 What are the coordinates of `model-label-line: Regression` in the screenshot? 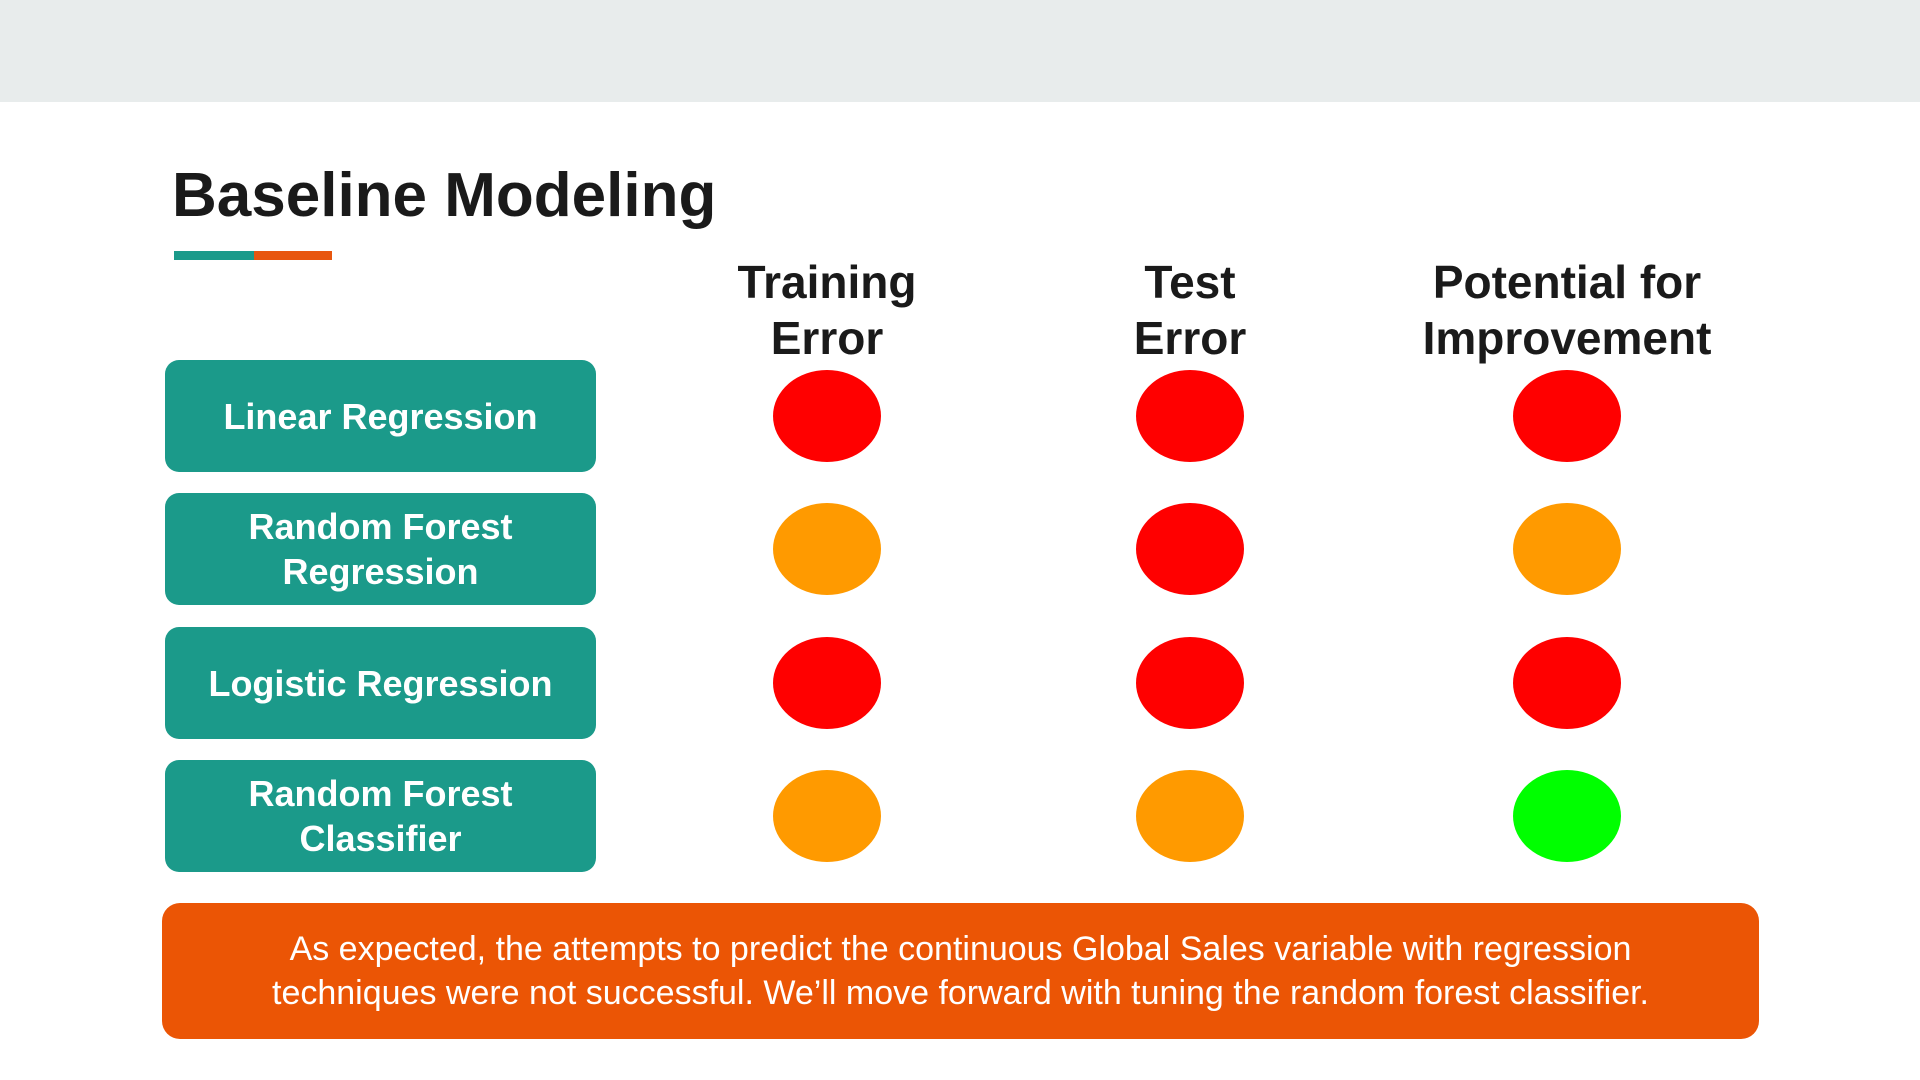 It's located at (380, 571).